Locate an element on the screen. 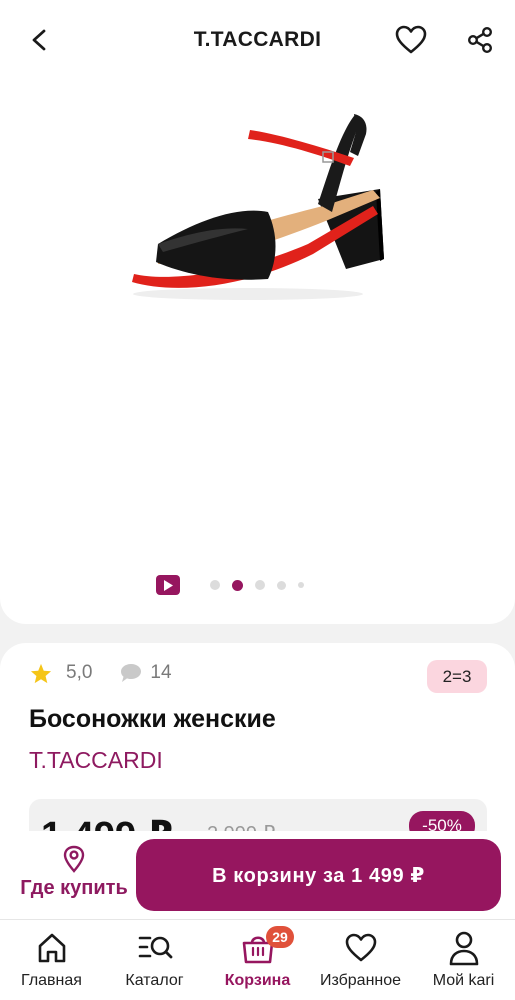  slide-dot-active is located at coordinates (237, 585).